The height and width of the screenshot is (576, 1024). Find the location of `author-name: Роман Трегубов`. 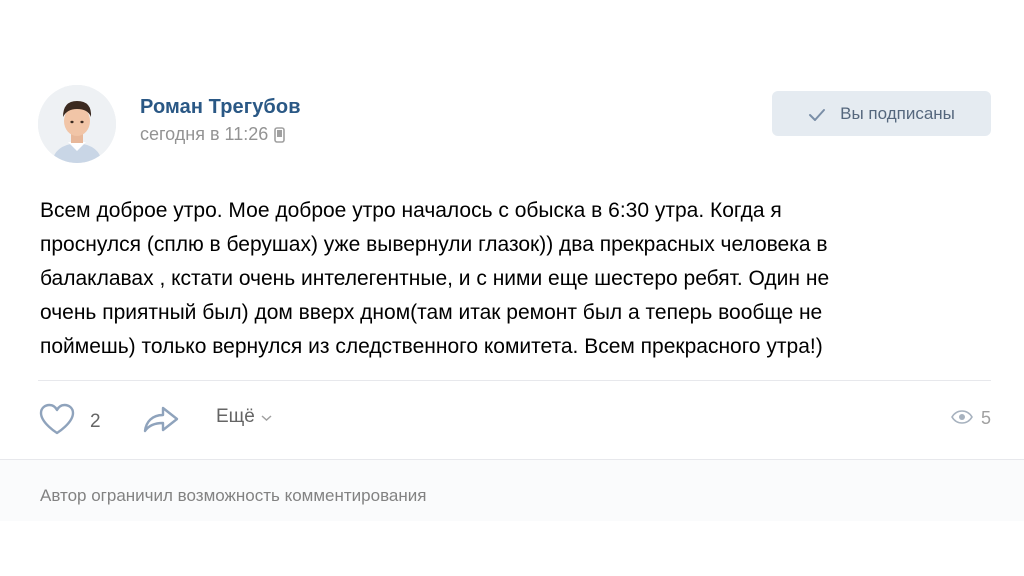

author-name: Роман Трегубов is located at coordinates (220, 107).